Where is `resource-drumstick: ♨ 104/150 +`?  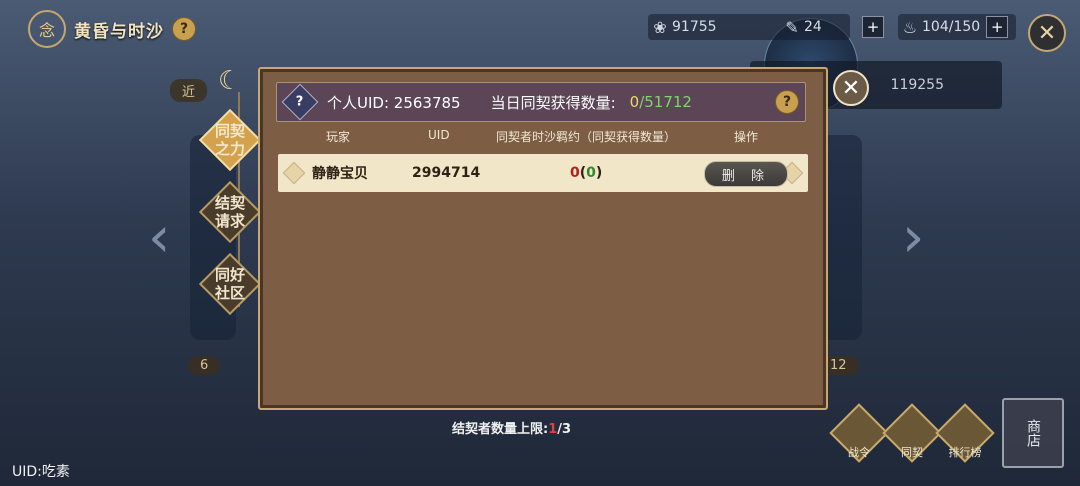 resource-drumstick: ♨ 104/150 + is located at coordinates (957, 27).